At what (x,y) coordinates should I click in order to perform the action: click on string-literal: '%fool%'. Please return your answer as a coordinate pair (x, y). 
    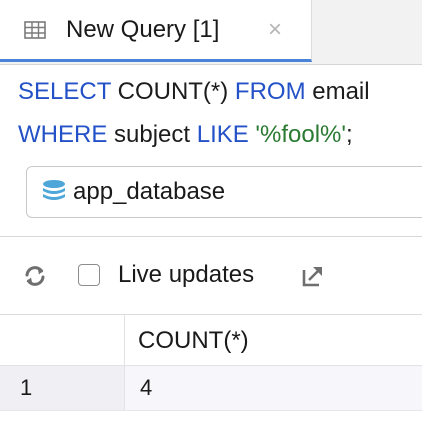
    Looking at the image, I should click on (297, 134).